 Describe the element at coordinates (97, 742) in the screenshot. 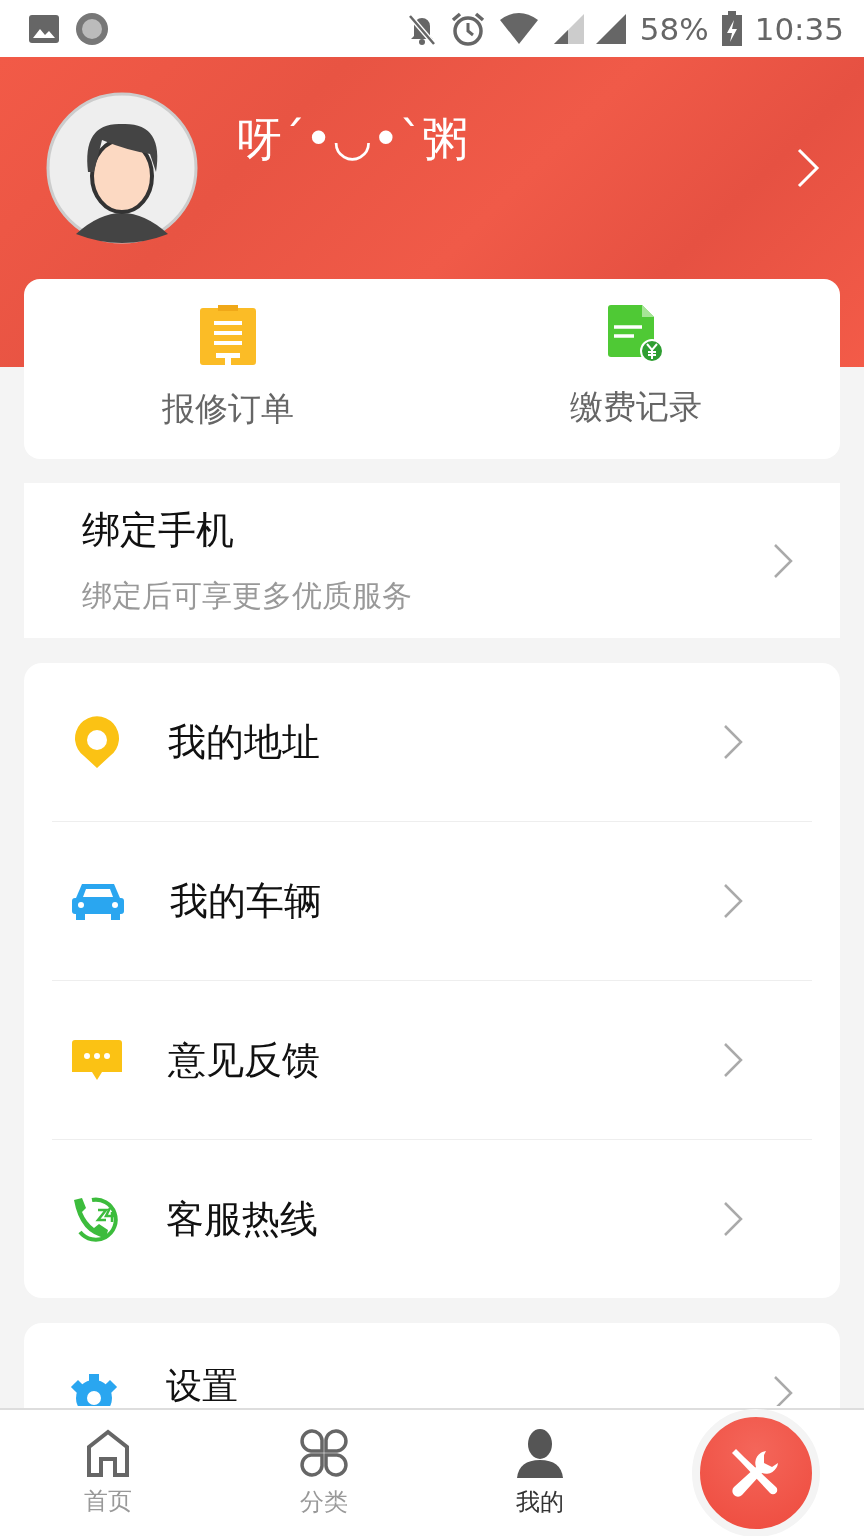

I see `location-pin-icon` at that location.